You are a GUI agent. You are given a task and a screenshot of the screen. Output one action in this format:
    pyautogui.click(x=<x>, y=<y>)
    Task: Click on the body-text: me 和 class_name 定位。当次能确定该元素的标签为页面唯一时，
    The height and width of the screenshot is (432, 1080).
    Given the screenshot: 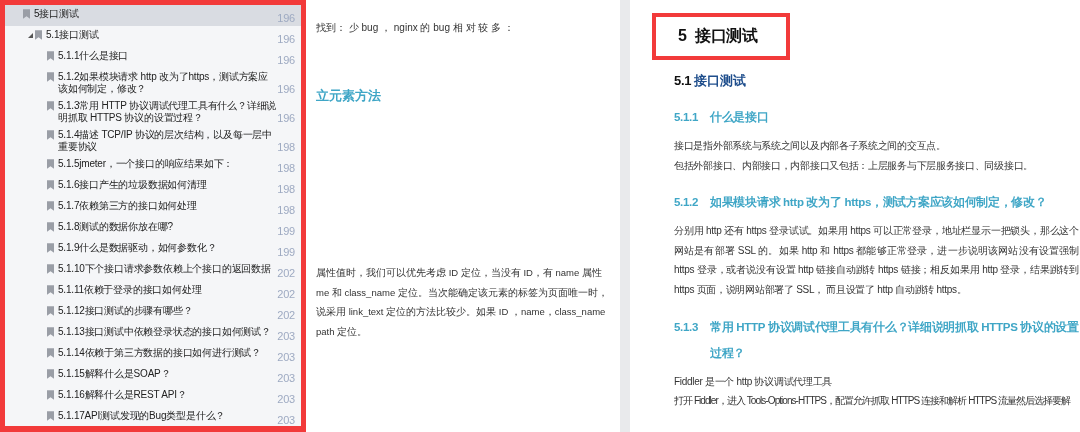 What is the action you would take?
    pyautogui.click(x=462, y=292)
    